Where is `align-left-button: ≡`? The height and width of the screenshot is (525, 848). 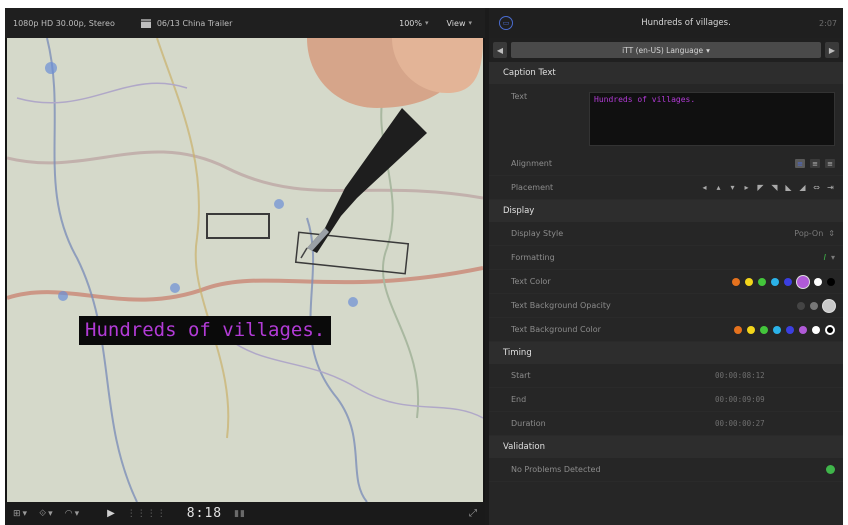 align-left-button: ≡ is located at coordinates (800, 163).